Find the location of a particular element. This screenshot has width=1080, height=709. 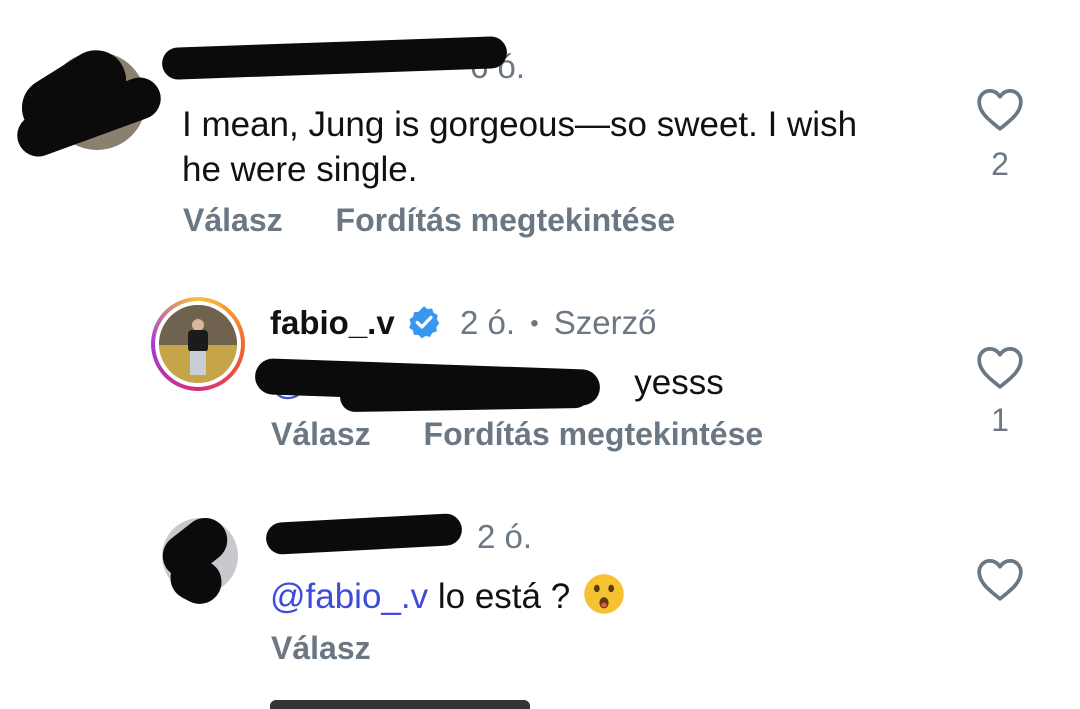

comment-text: @fabio_.v lo está ? is located at coordinates (590, 595).